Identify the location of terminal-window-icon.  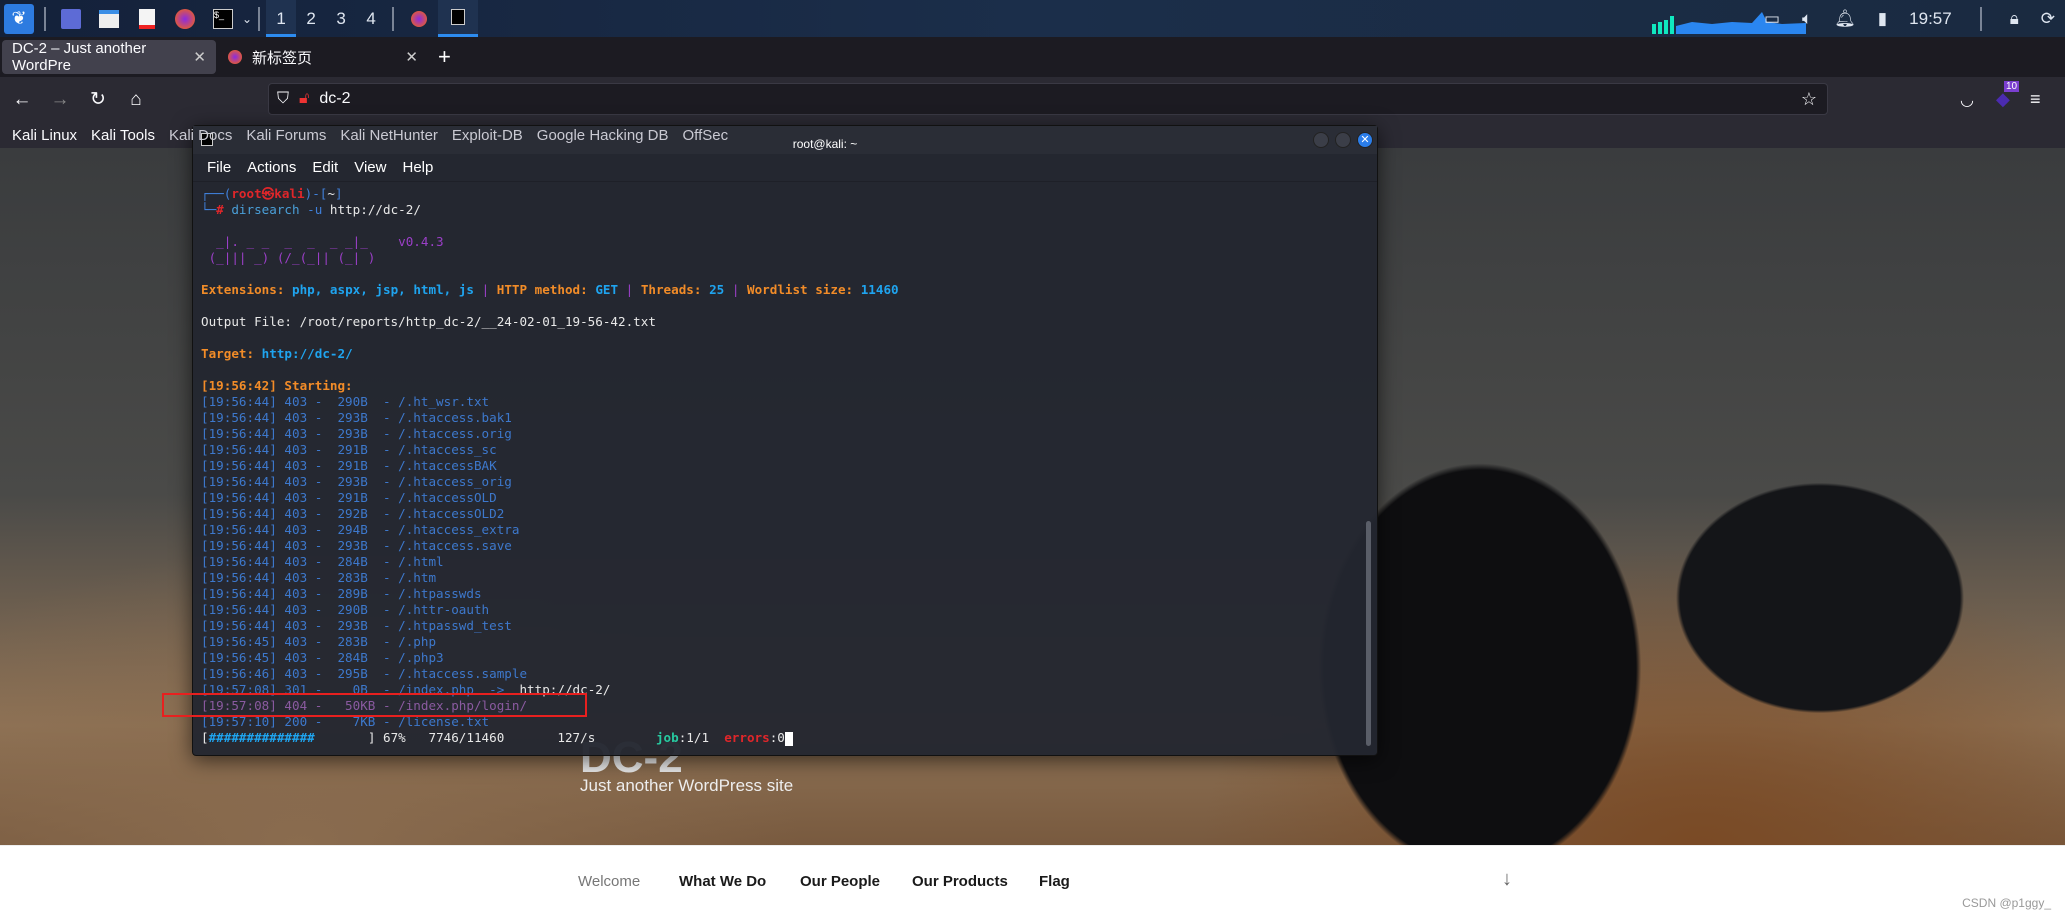
(458, 18).